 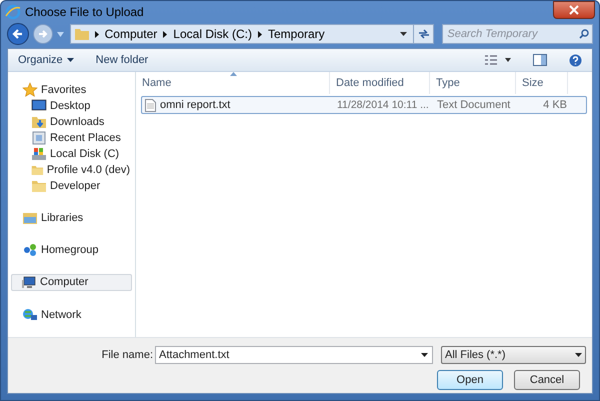 I want to click on column-header: Size, so click(x=542, y=83).